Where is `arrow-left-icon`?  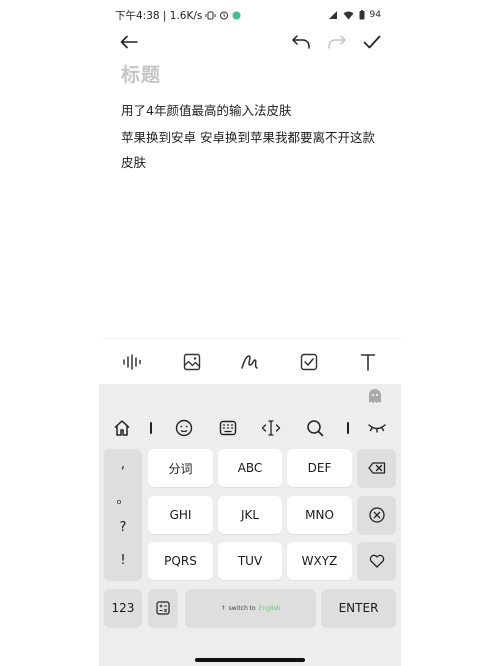 arrow-left-icon is located at coordinates (129, 42).